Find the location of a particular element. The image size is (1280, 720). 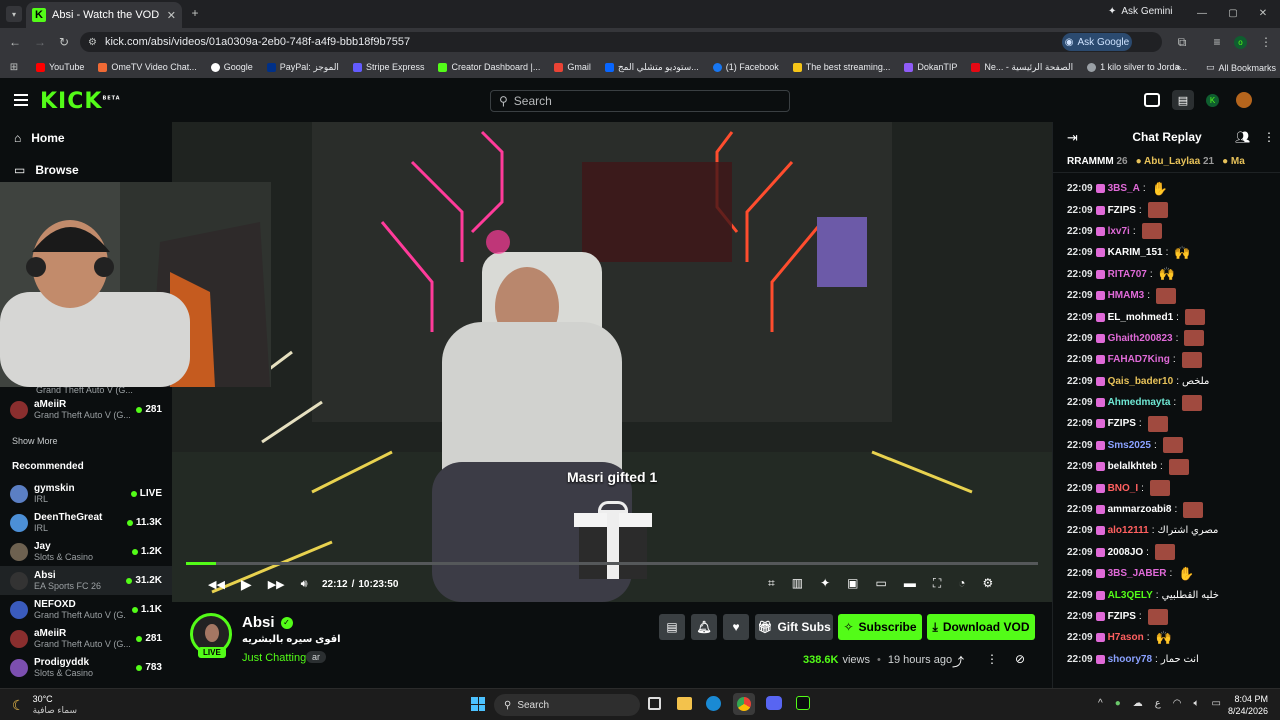

clock: 8:04 PM 8/24/2026 is located at coordinates (1245, 705).